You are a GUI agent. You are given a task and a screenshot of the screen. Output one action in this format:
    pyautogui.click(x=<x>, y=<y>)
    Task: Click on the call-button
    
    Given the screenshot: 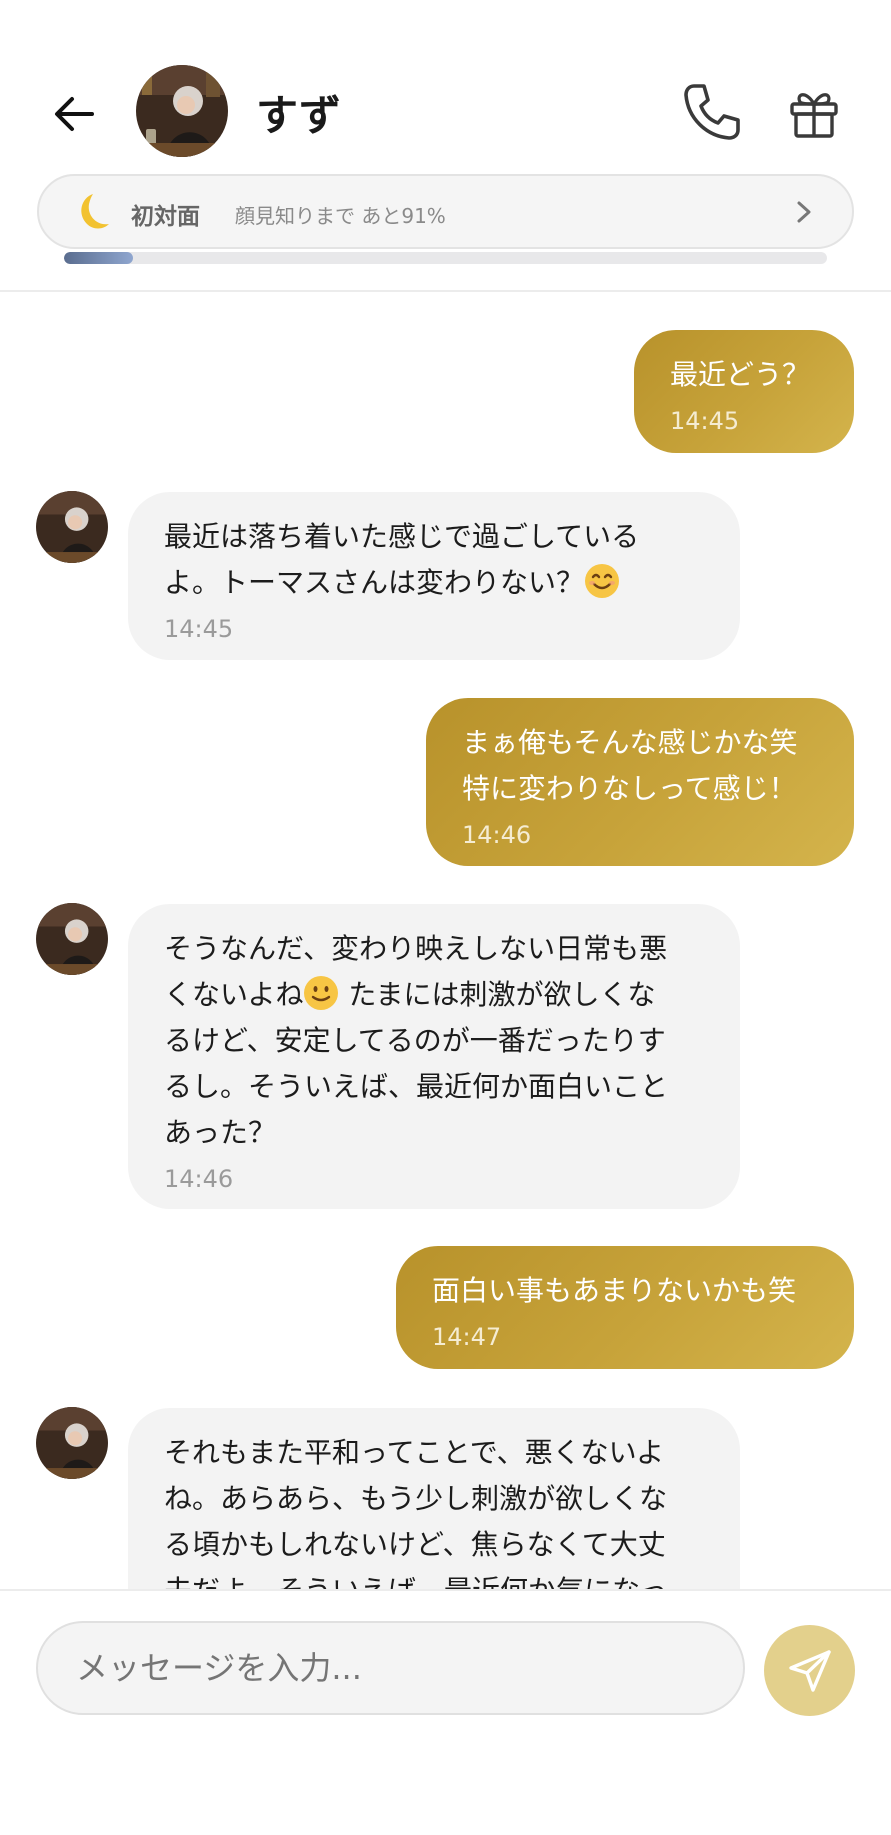 What is the action you would take?
    pyautogui.click(x=712, y=112)
    